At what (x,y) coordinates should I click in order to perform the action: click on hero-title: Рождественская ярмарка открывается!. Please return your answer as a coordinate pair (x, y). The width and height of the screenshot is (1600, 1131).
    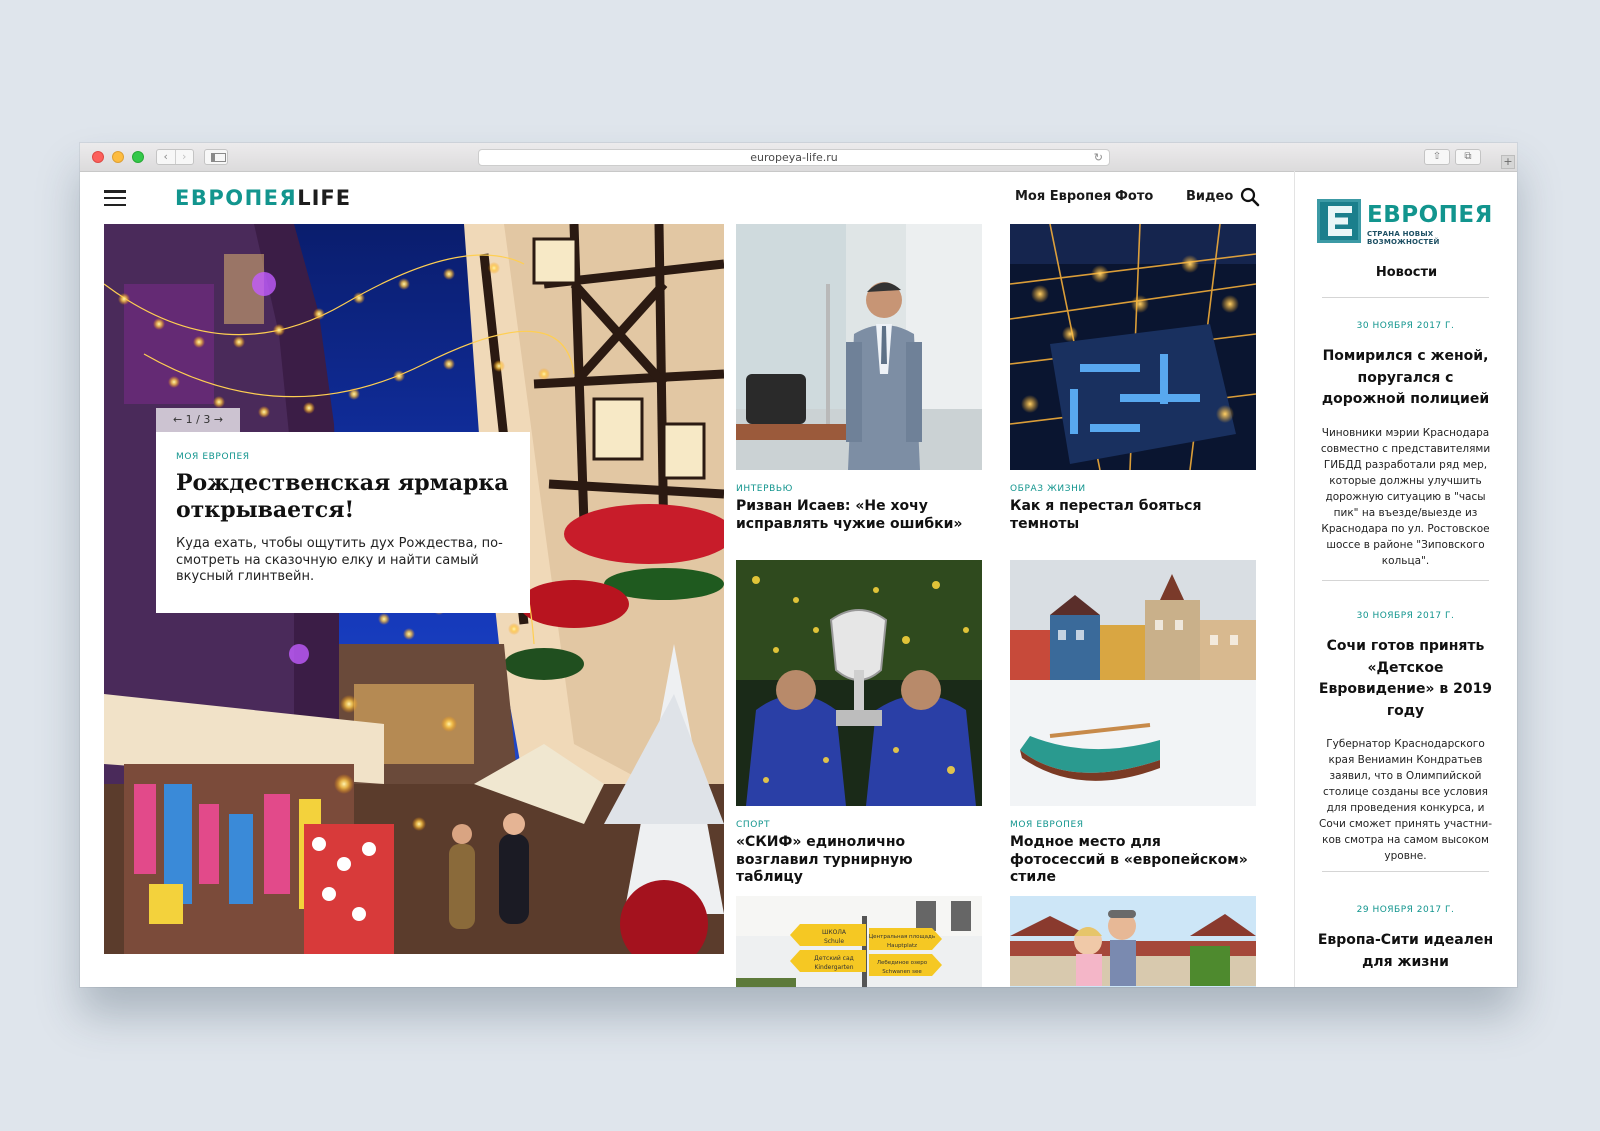
    Looking at the image, I should click on (343, 497).